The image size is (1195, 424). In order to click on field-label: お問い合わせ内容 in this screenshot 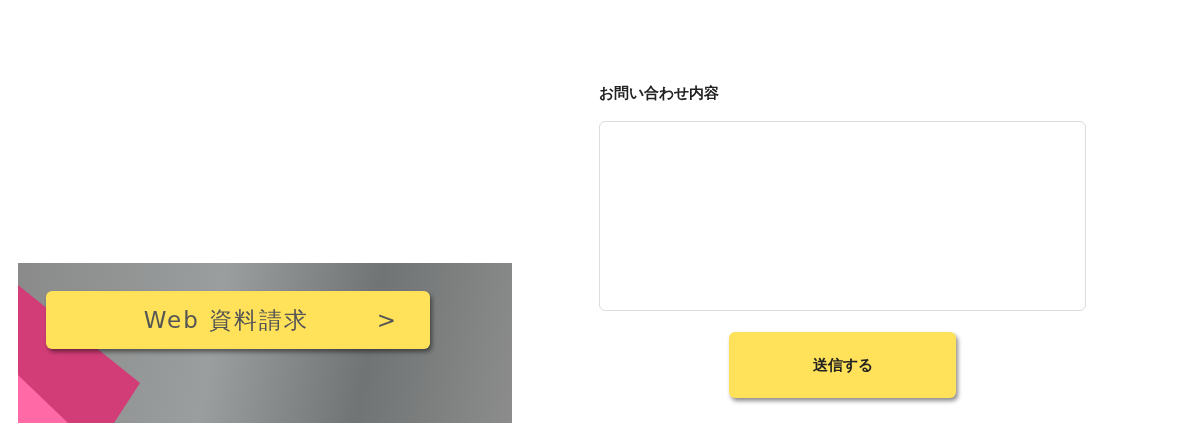, I will do `click(659, 93)`.